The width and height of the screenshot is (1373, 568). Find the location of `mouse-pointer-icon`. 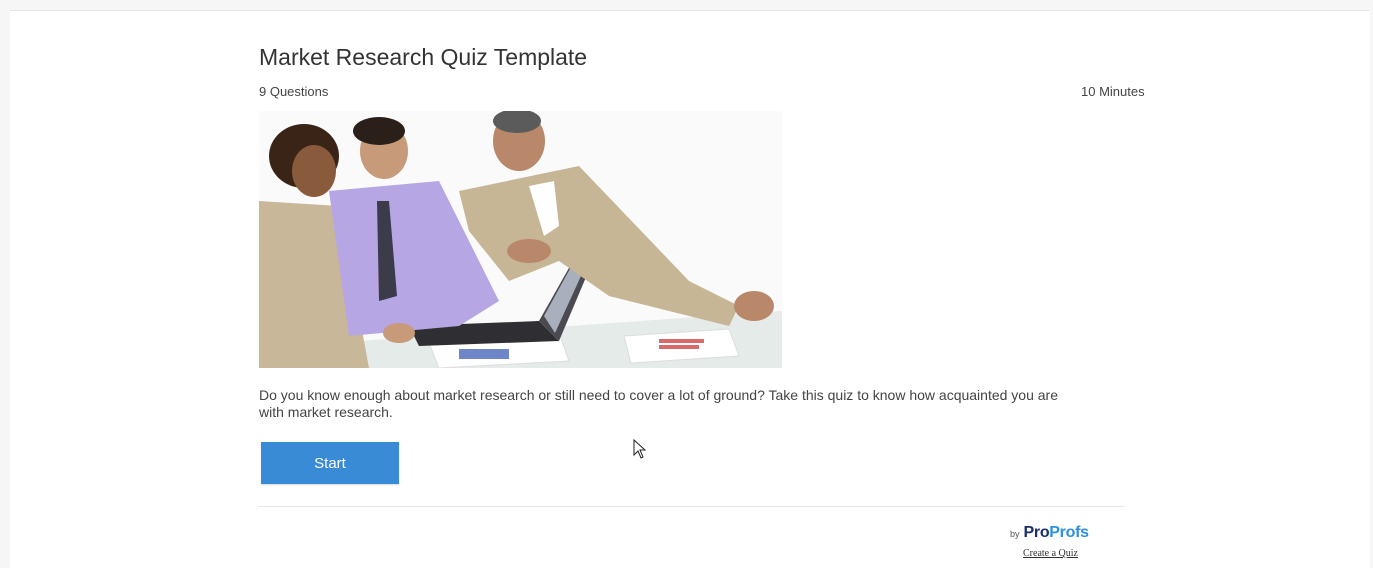

mouse-pointer-icon is located at coordinates (640, 451).